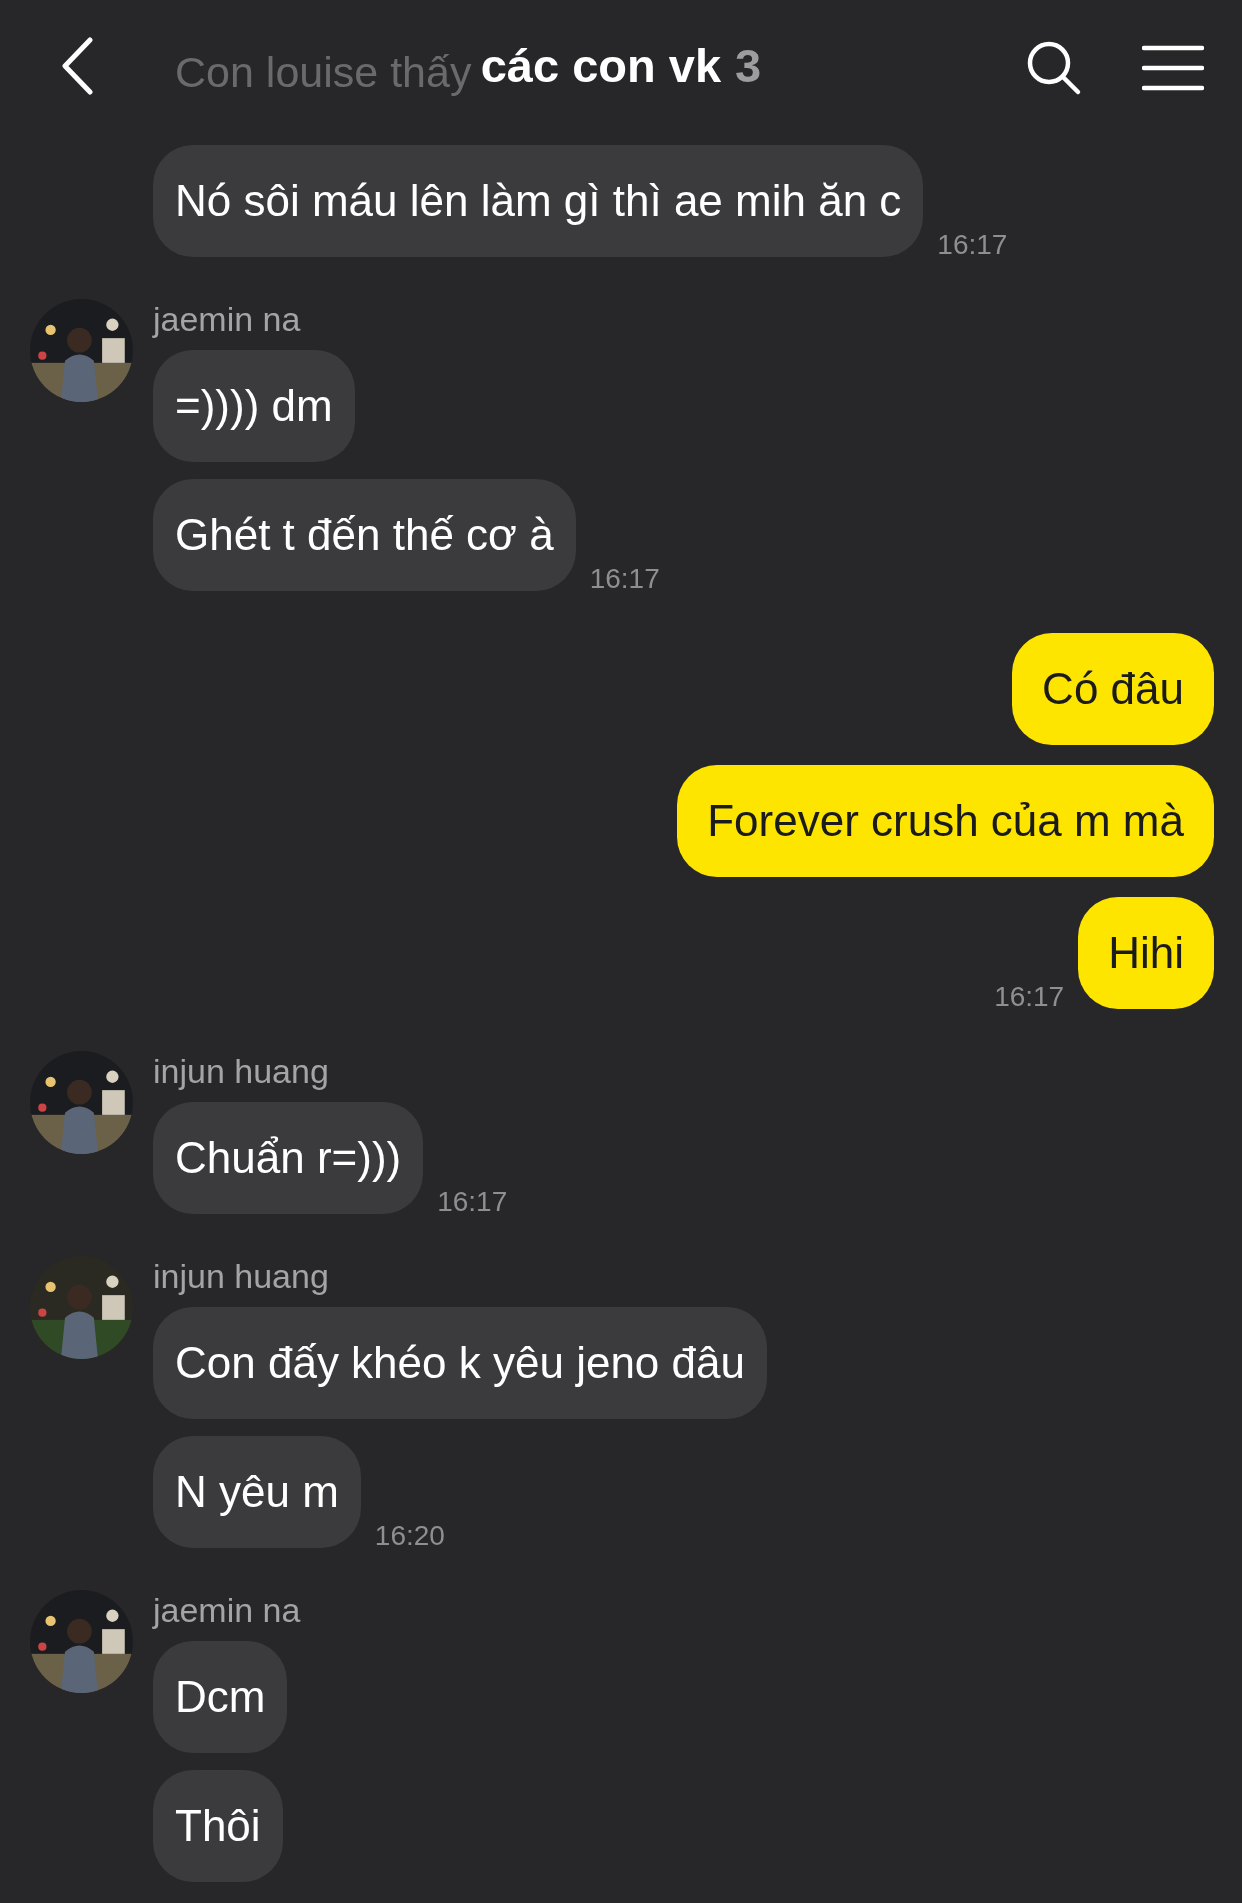  I want to click on message-bubble: Forever crush của m mà, so click(945, 821).